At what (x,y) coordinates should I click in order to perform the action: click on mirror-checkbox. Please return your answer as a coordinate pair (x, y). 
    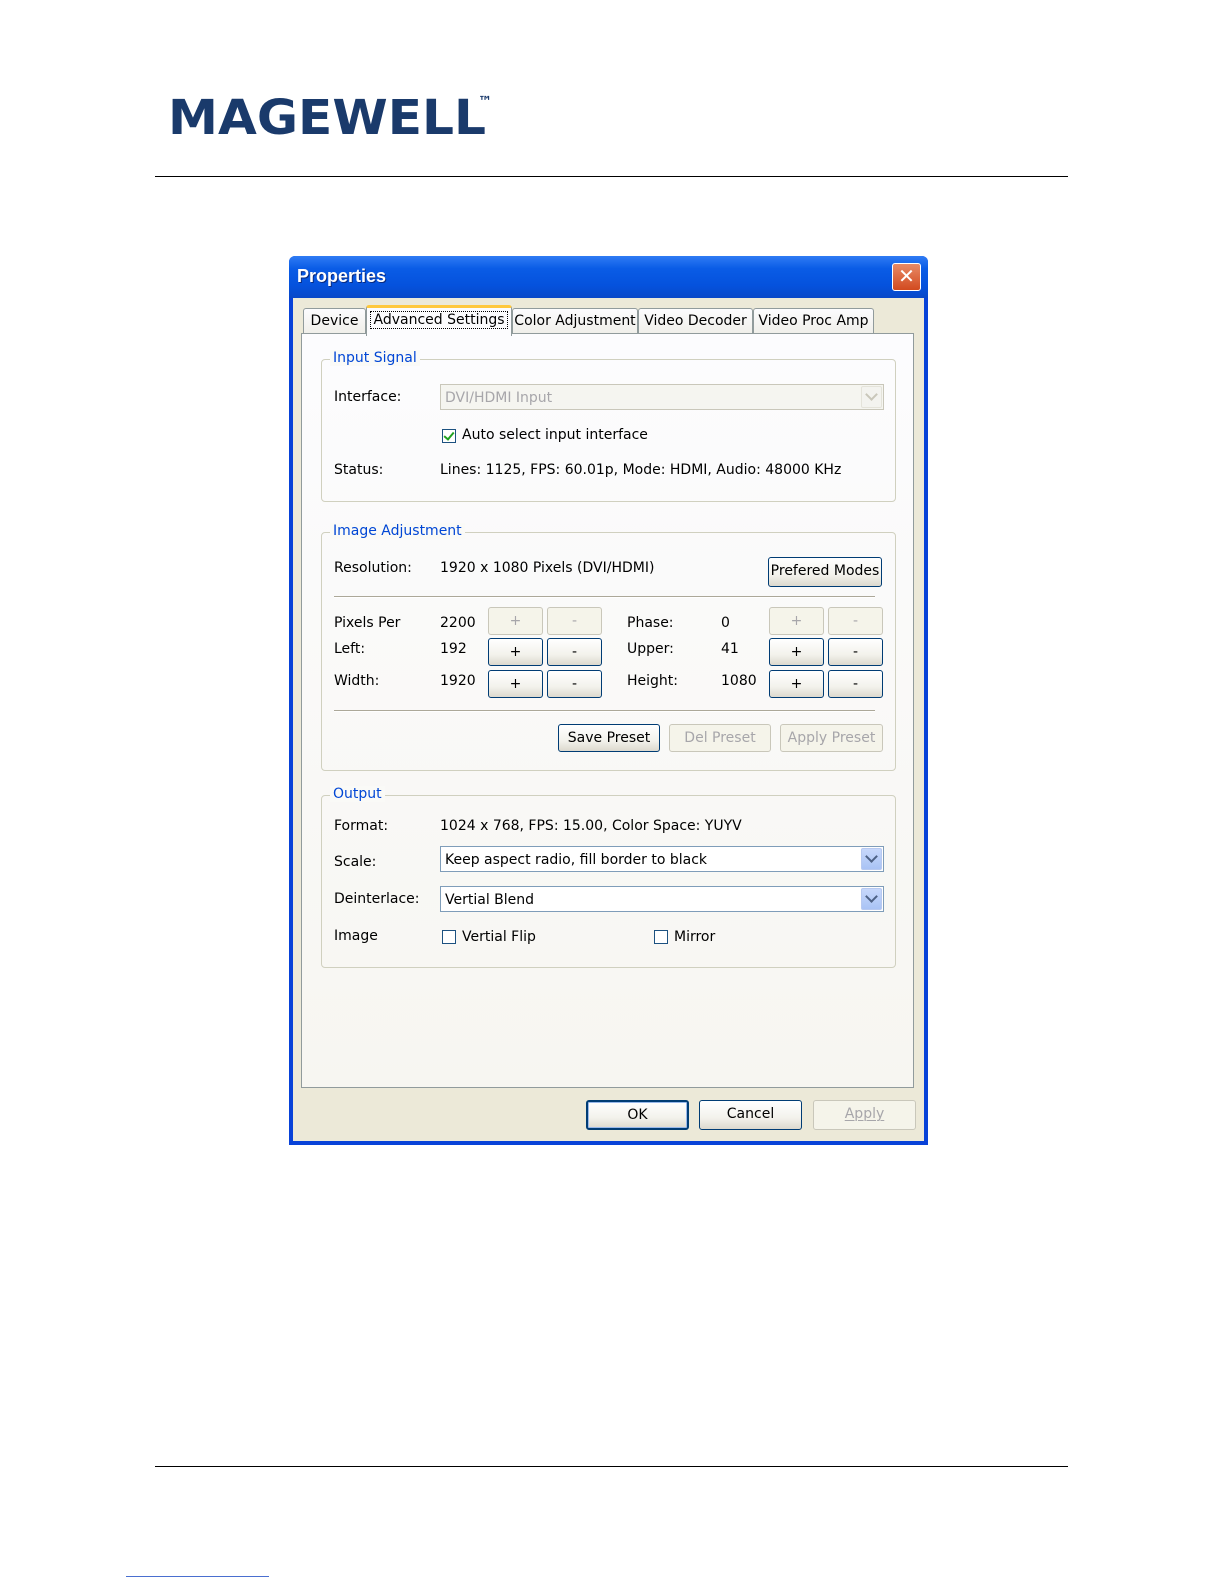
    Looking at the image, I should click on (661, 937).